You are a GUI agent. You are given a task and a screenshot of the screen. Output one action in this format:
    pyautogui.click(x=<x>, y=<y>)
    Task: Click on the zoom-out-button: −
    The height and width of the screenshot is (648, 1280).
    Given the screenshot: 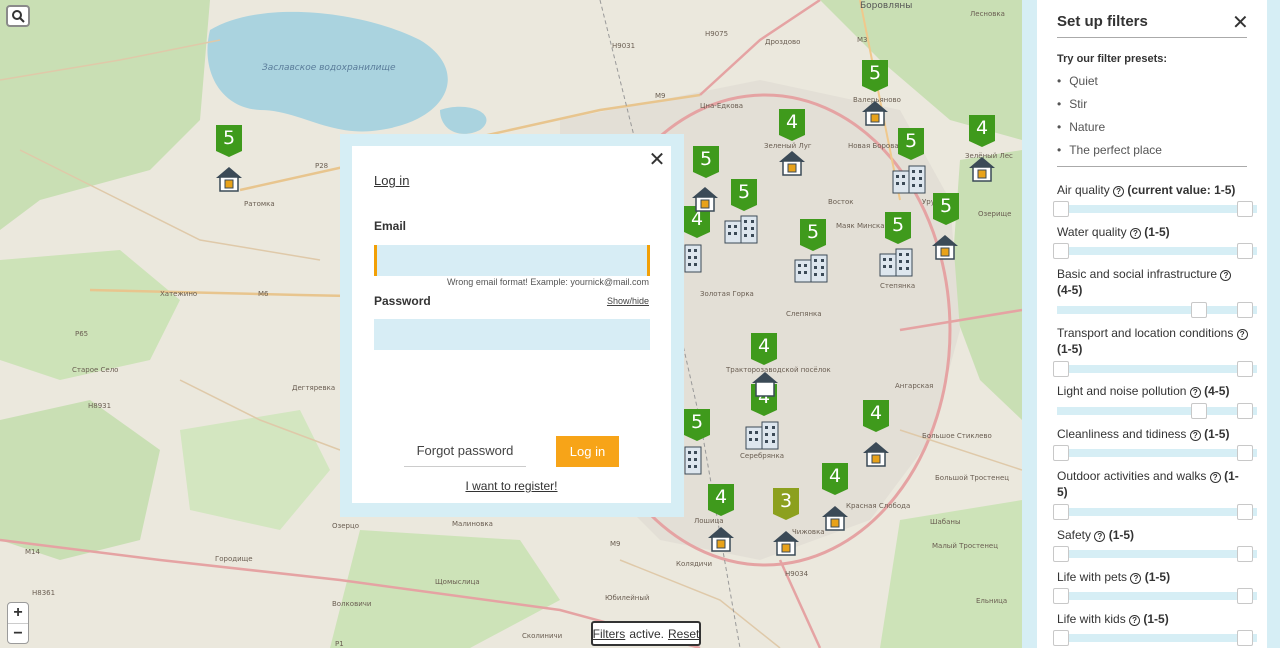 What is the action you would take?
    pyautogui.click(x=18, y=633)
    